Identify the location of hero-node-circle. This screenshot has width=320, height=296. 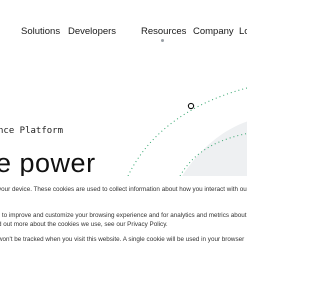
(191, 106).